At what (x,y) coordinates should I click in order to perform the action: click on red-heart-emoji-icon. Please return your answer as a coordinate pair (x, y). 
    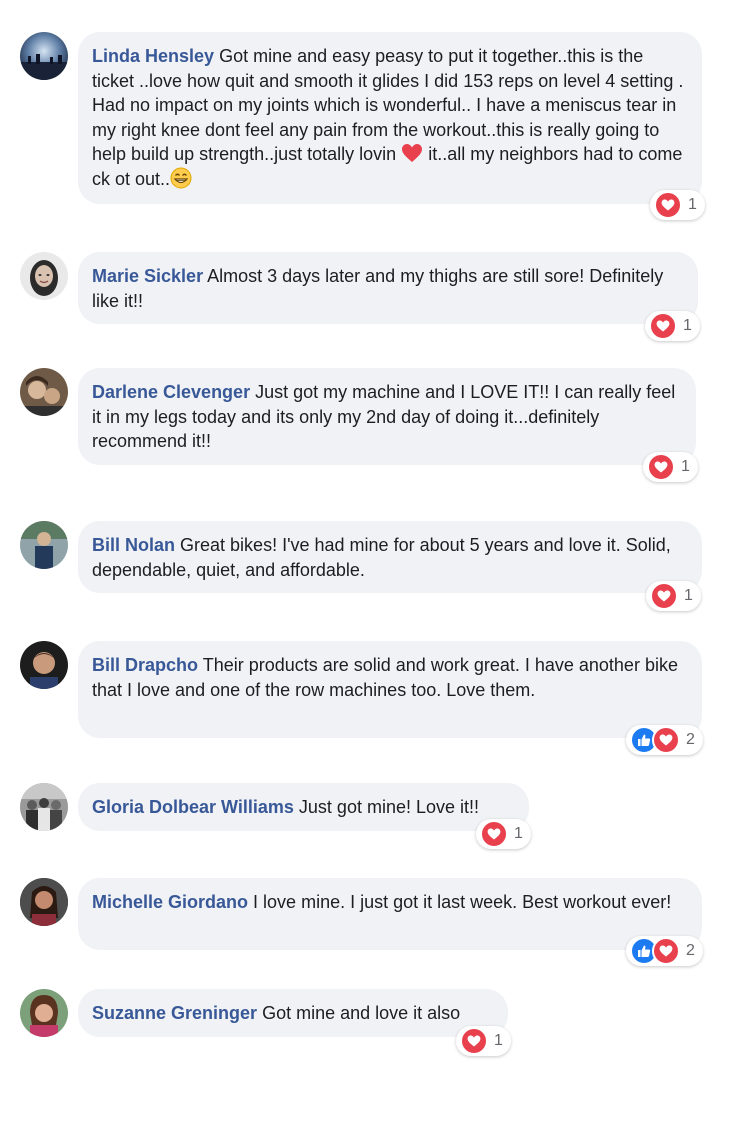
    Looking at the image, I should click on (412, 153).